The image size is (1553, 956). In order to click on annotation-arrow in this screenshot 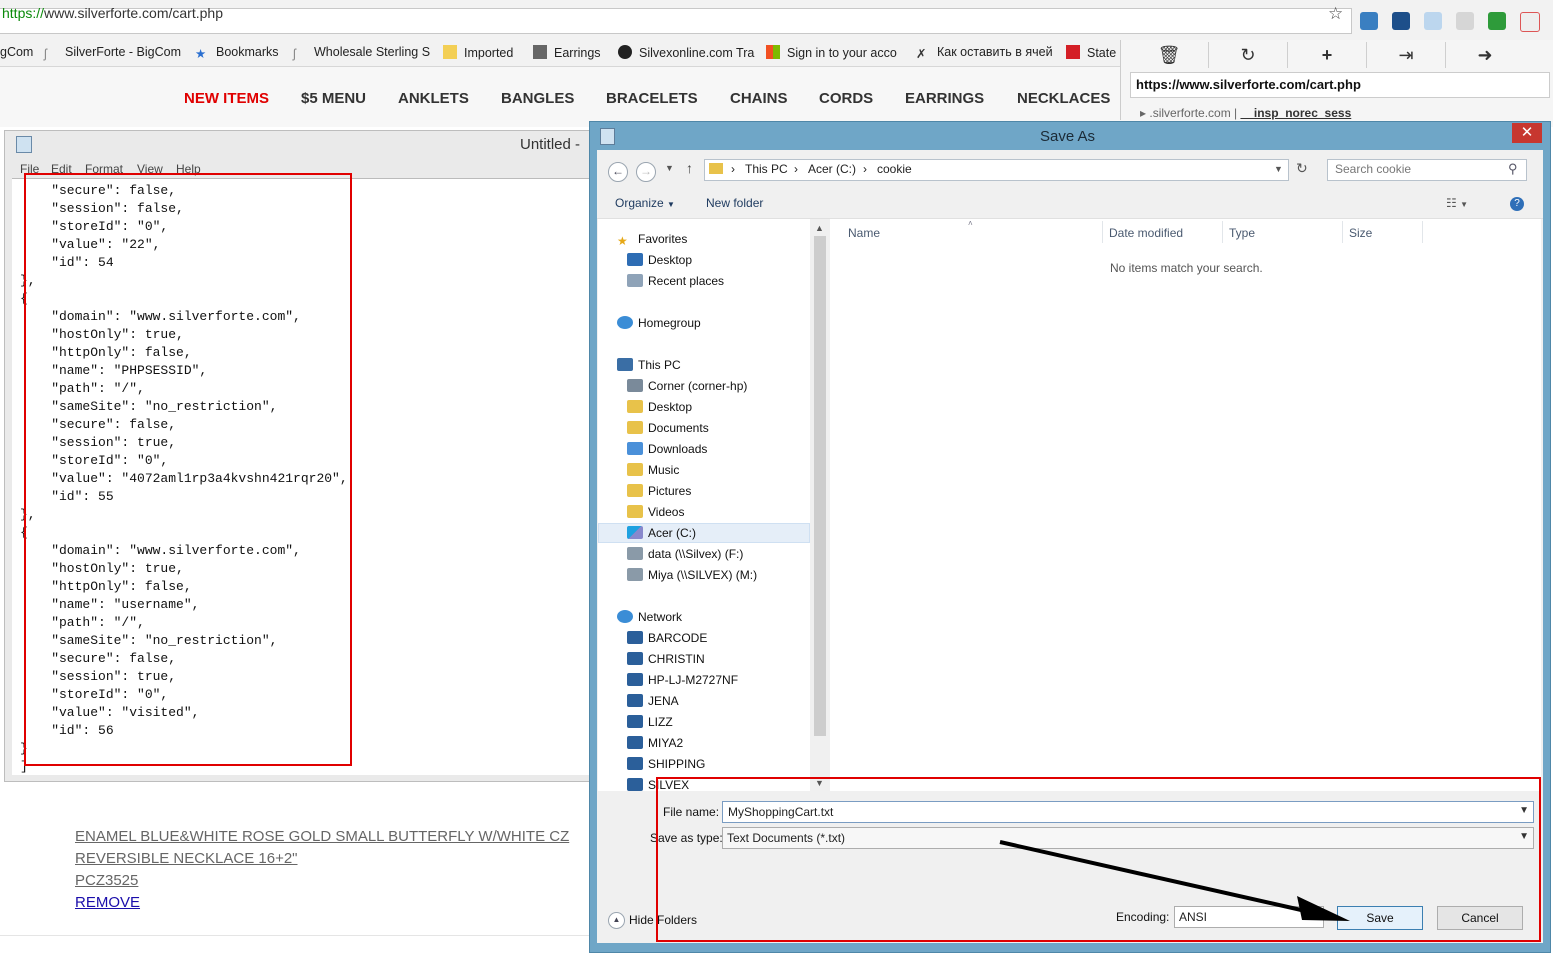, I will do `click(1174, 880)`.